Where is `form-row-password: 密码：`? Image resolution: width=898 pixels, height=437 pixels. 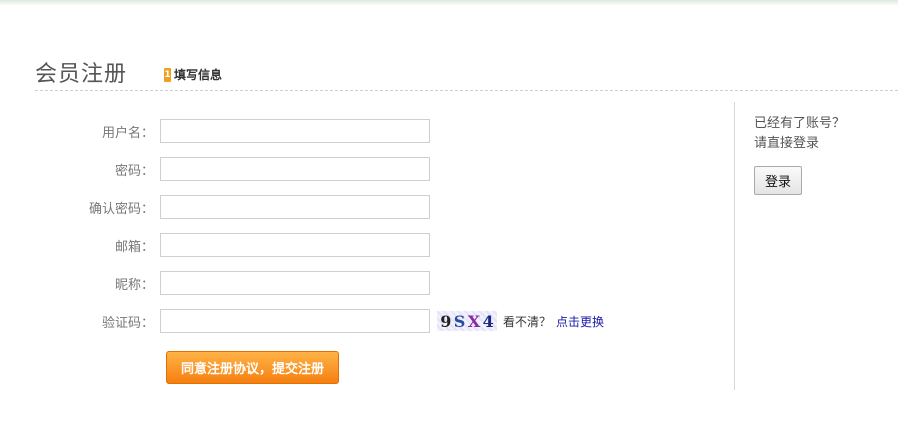
form-row-password: 密码： is located at coordinates (215, 169).